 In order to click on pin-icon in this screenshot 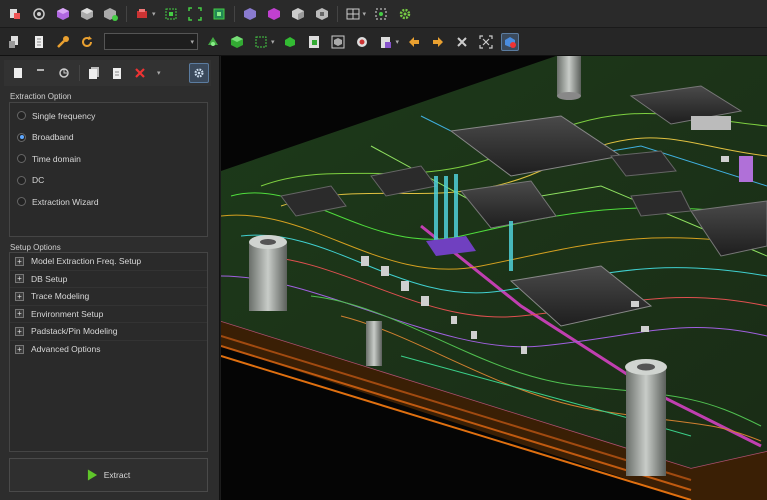, I will do `click(41, 73)`.